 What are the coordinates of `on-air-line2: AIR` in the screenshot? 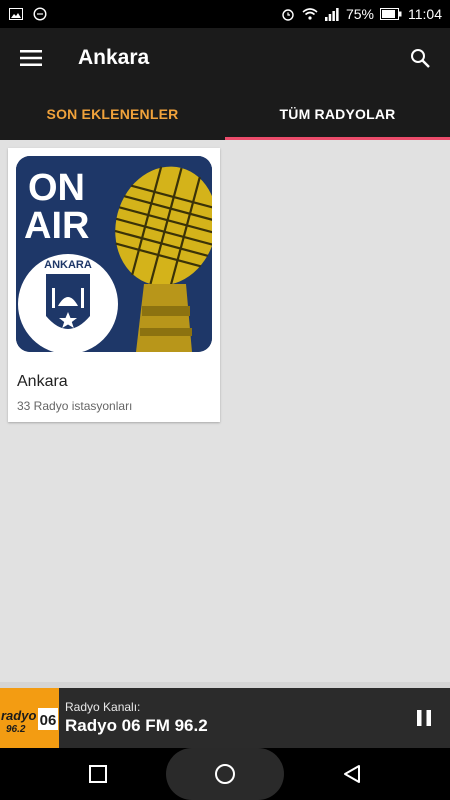 It's located at (56, 226).